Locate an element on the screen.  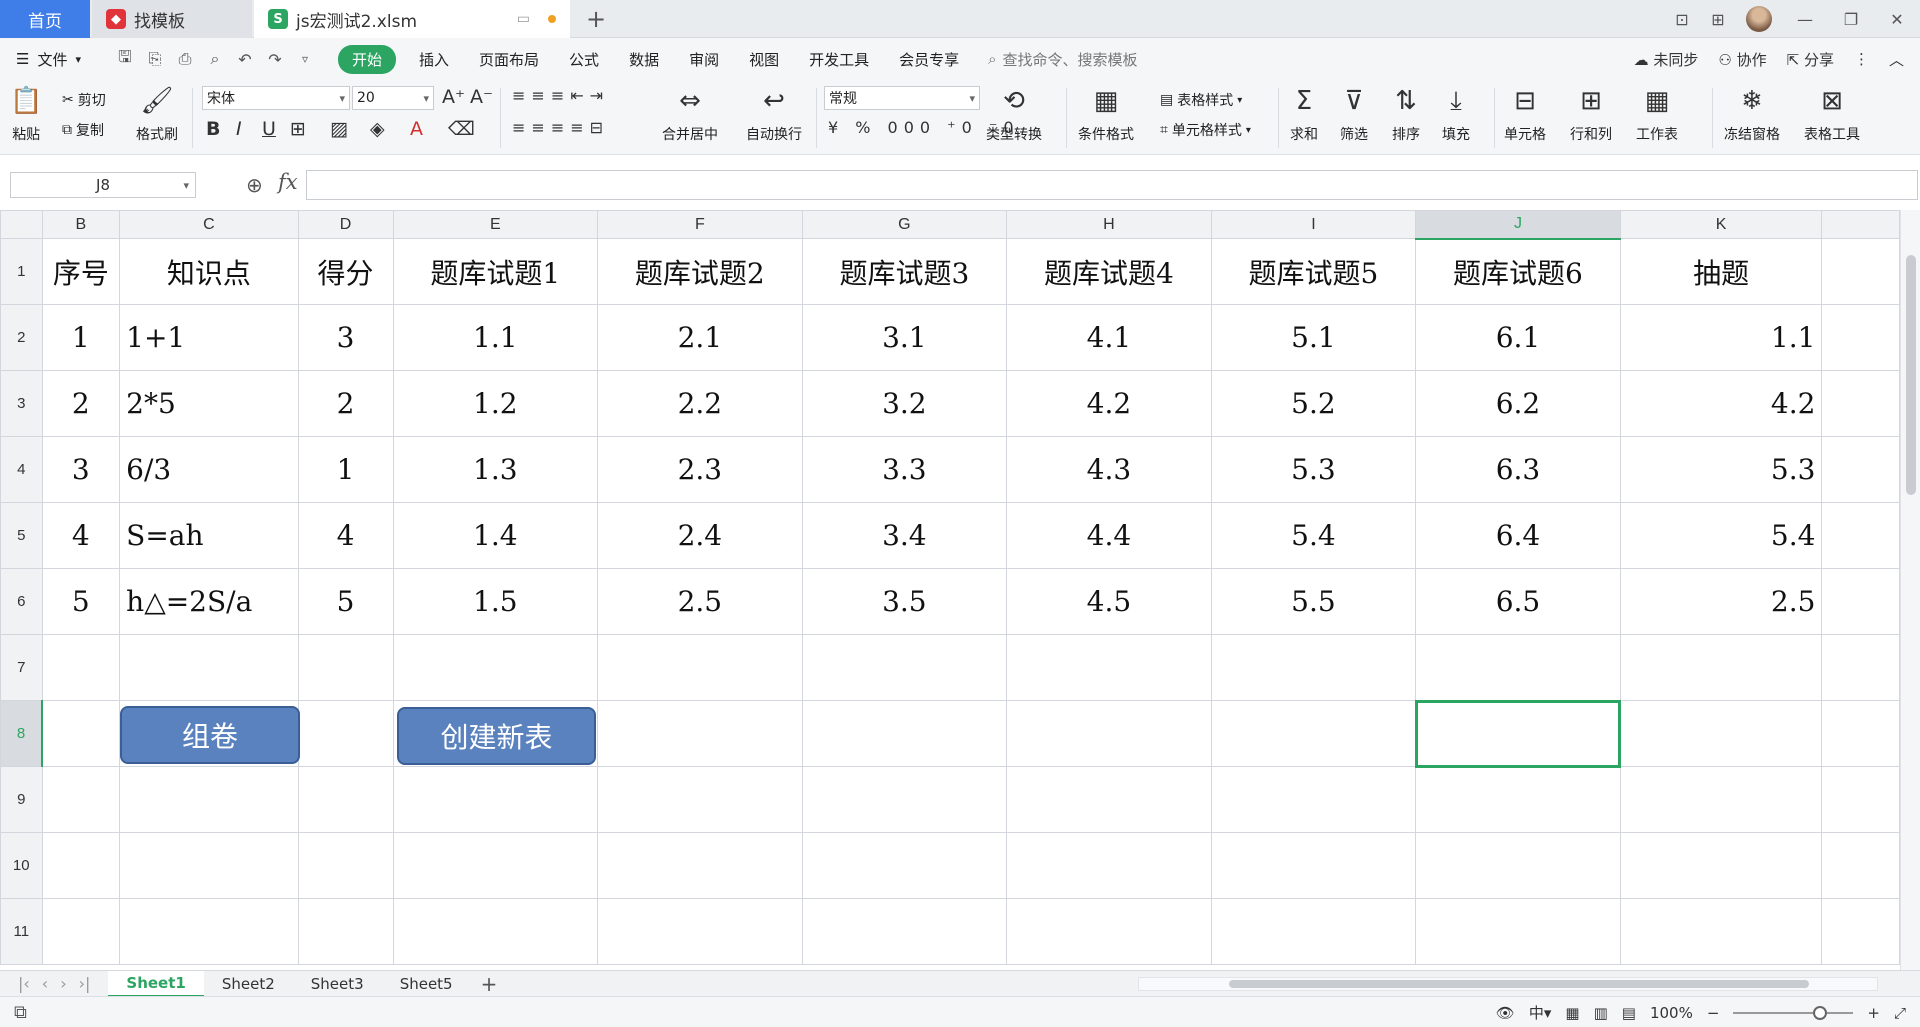
monitor-icon: ▭ is located at coordinates (523, 19).